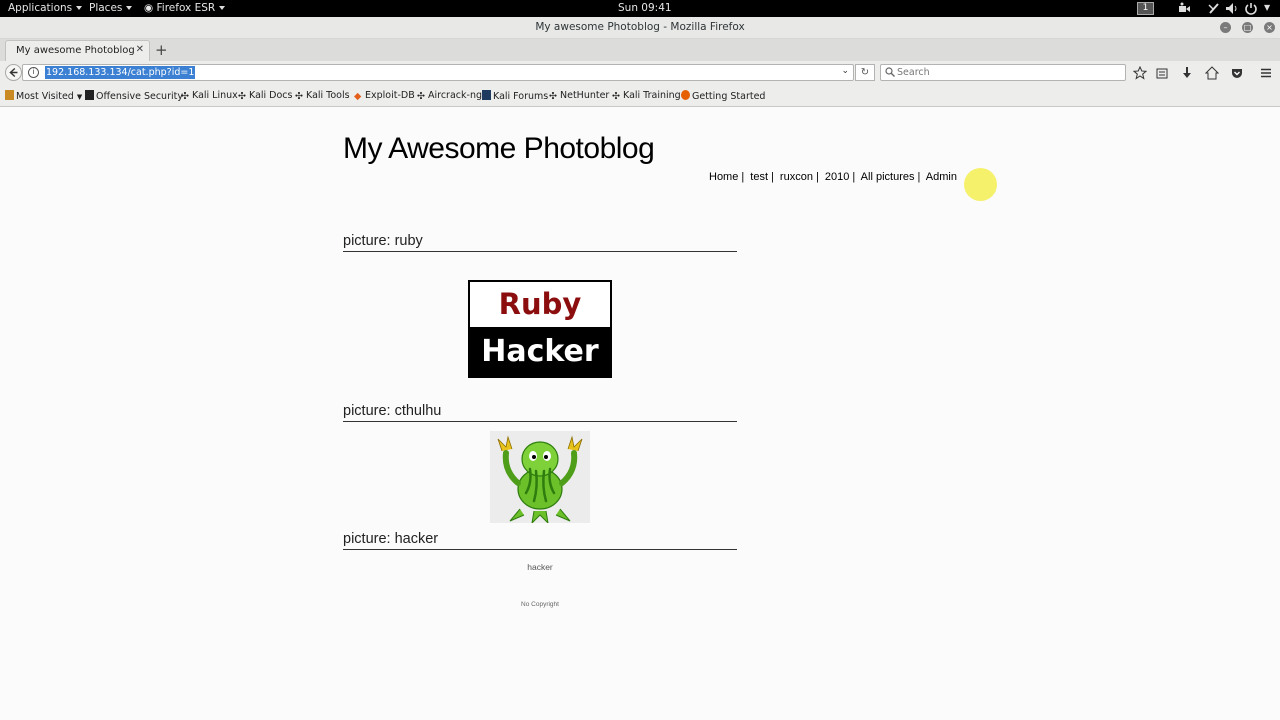 This screenshot has width=1280, height=720. Describe the element at coordinates (640, 50) in the screenshot. I see `tab-strip: My awesome Photoblog ✕ +` at that location.